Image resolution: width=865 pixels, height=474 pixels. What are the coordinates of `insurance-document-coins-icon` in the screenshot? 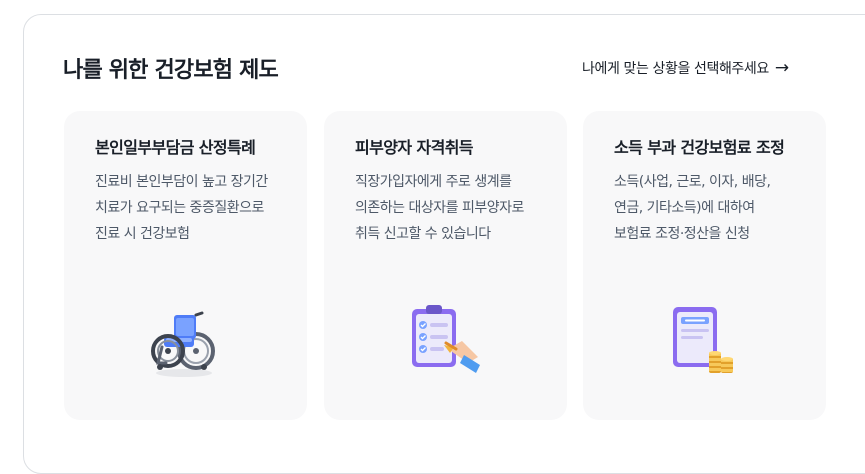 It's located at (703, 341).